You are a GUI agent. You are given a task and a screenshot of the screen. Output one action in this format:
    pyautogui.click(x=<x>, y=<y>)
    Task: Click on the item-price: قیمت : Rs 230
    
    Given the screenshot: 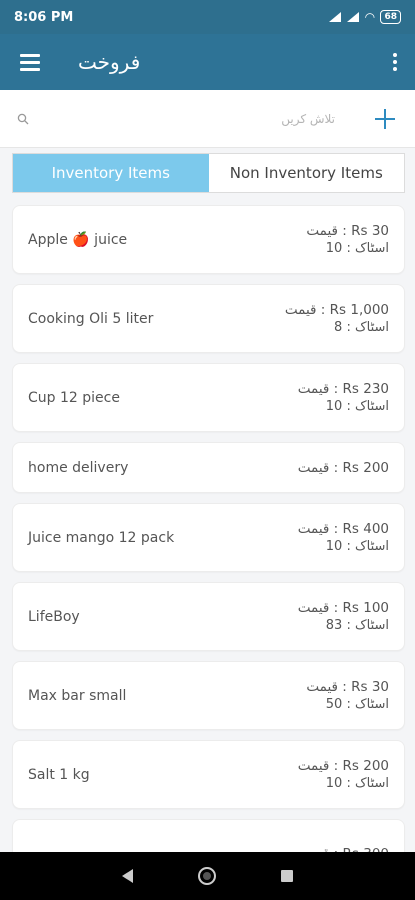 What is the action you would take?
    pyautogui.click(x=343, y=388)
    